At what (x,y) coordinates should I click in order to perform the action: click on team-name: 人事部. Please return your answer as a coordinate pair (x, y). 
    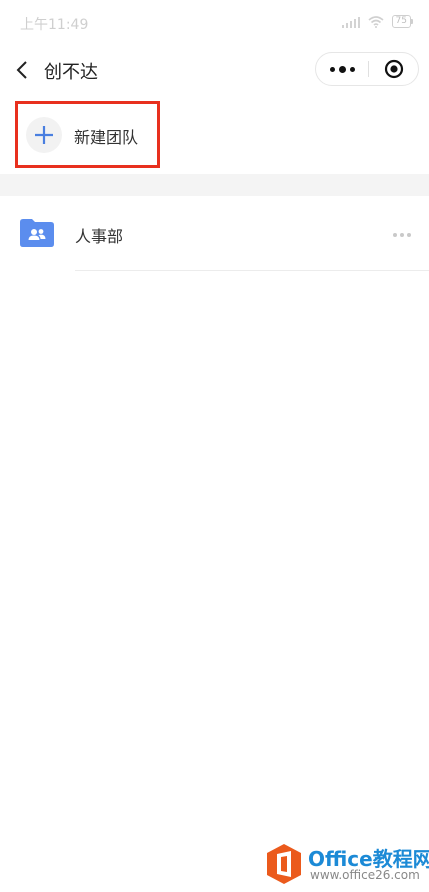
    Looking at the image, I should click on (99, 236).